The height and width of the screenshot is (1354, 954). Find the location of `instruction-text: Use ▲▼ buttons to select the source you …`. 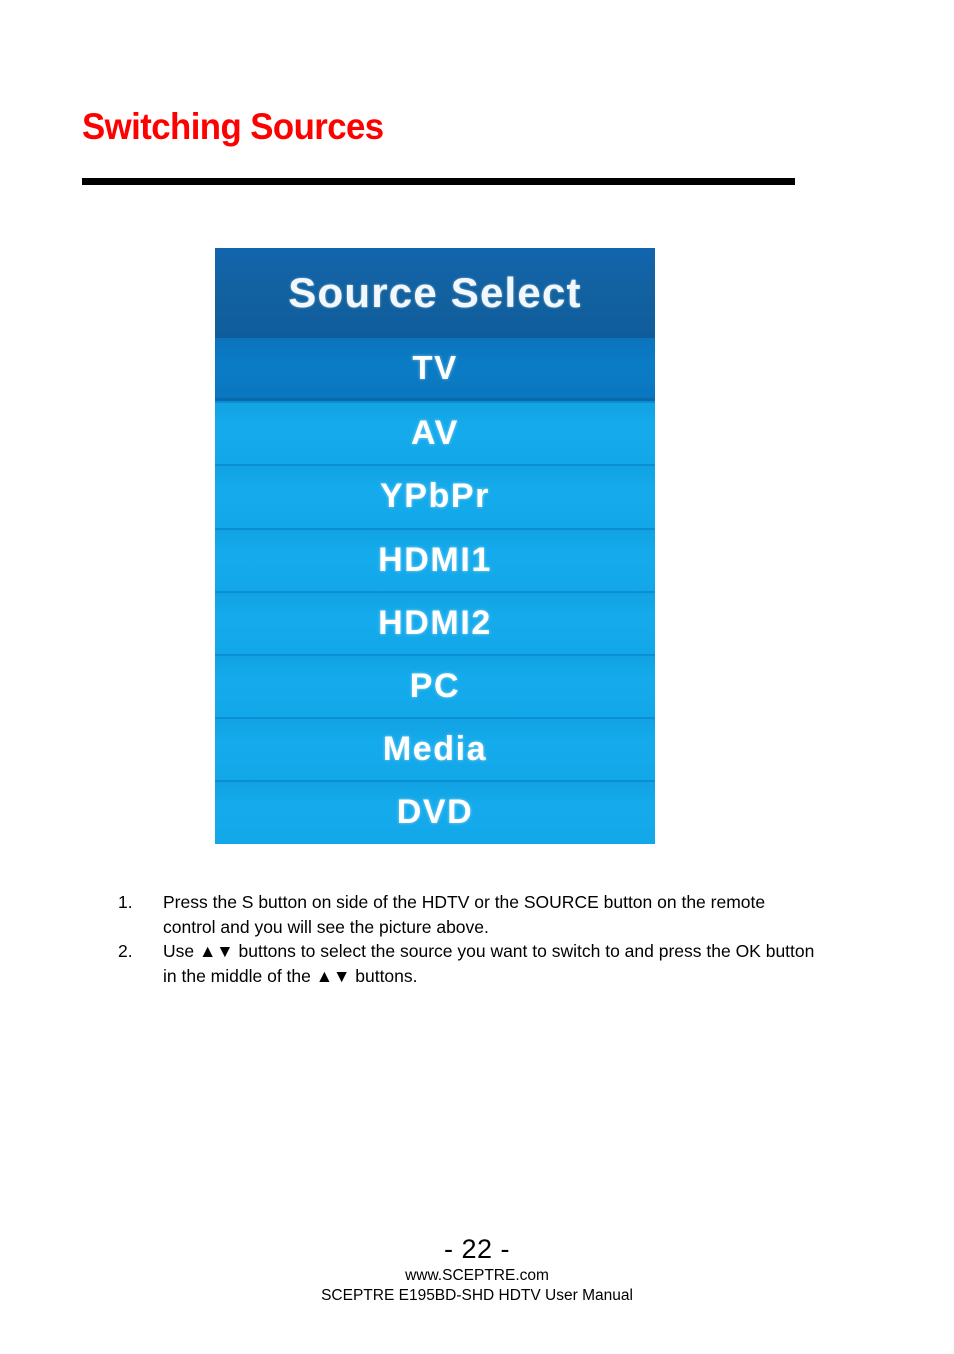

instruction-text: Use ▲▼ buttons to select the source you … is located at coordinates (489, 963).